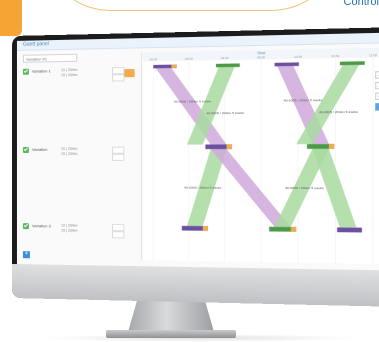  What do you see at coordinates (35, 44) in the screenshot?
I see `app-title: Gantt panel` at bounding box center [35, 44].